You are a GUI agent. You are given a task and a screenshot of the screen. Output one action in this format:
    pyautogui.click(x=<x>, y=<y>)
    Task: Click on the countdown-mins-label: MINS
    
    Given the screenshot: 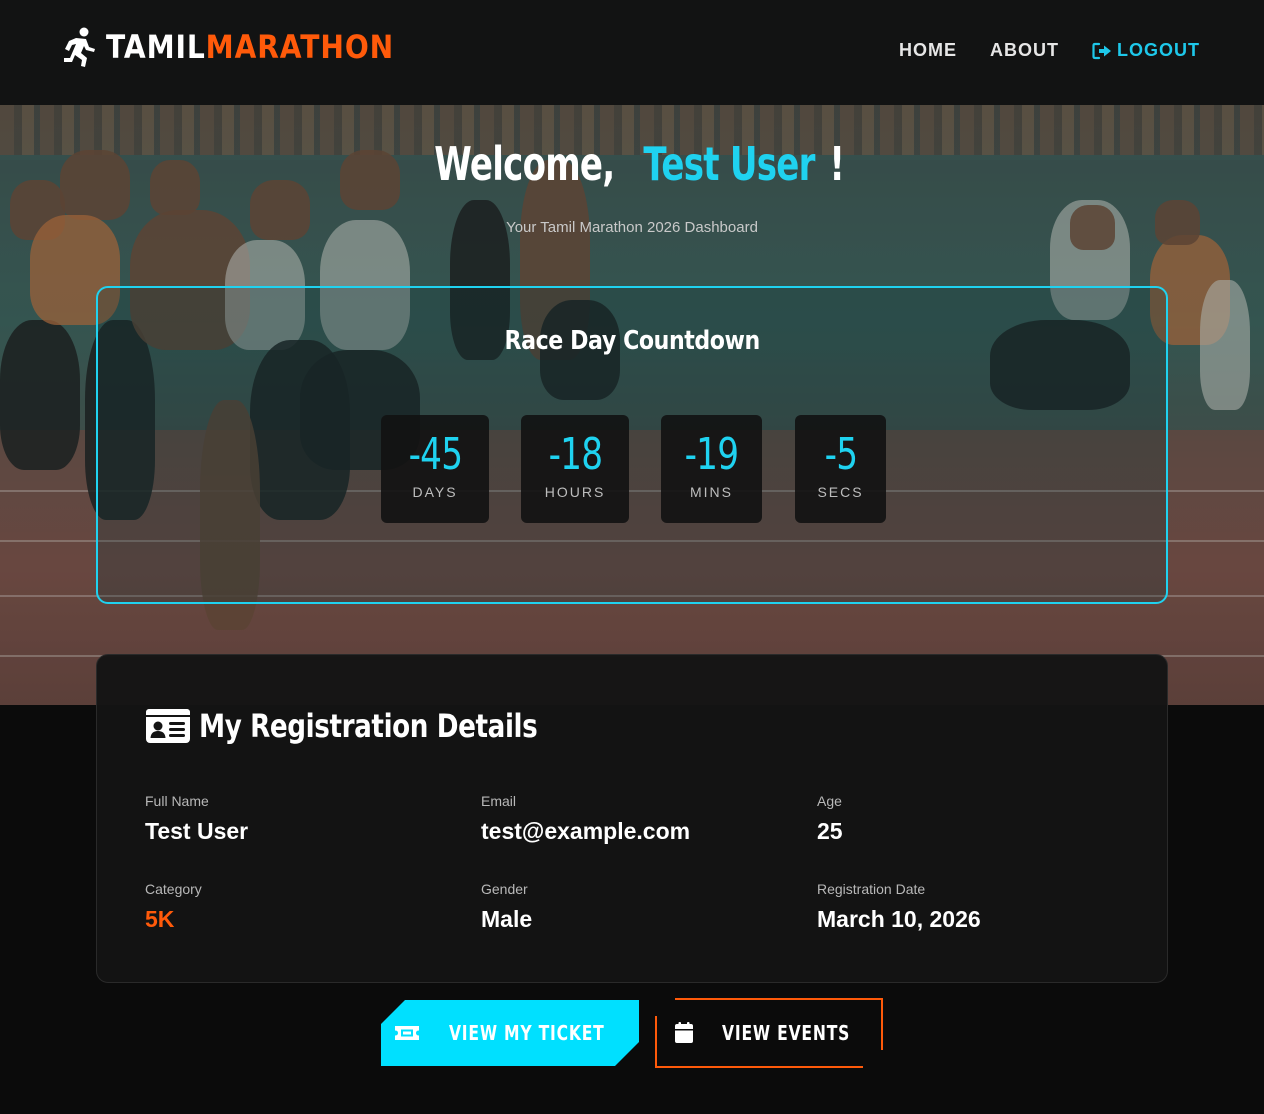 What is the action you would take?
    pyautogui.click(x=711, y=492)
    